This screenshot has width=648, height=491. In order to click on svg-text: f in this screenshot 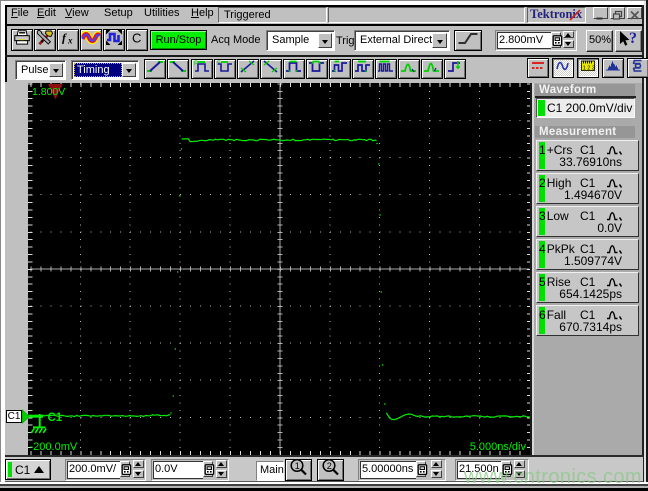, I will do `click(64, 38)`.